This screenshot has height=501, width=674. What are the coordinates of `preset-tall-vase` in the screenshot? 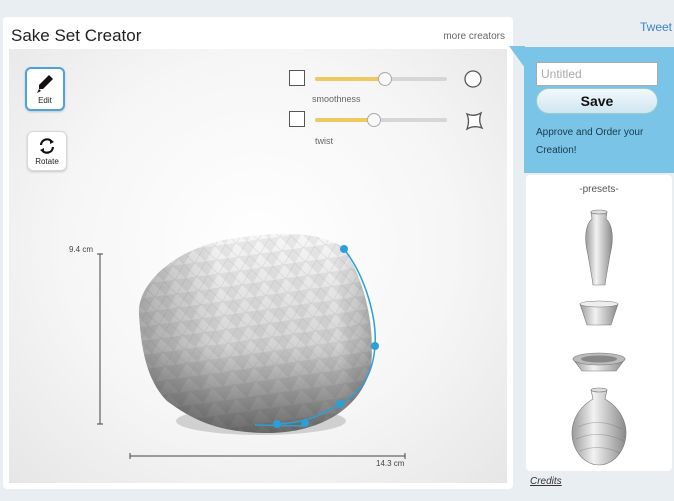 It's located at (599, 249).